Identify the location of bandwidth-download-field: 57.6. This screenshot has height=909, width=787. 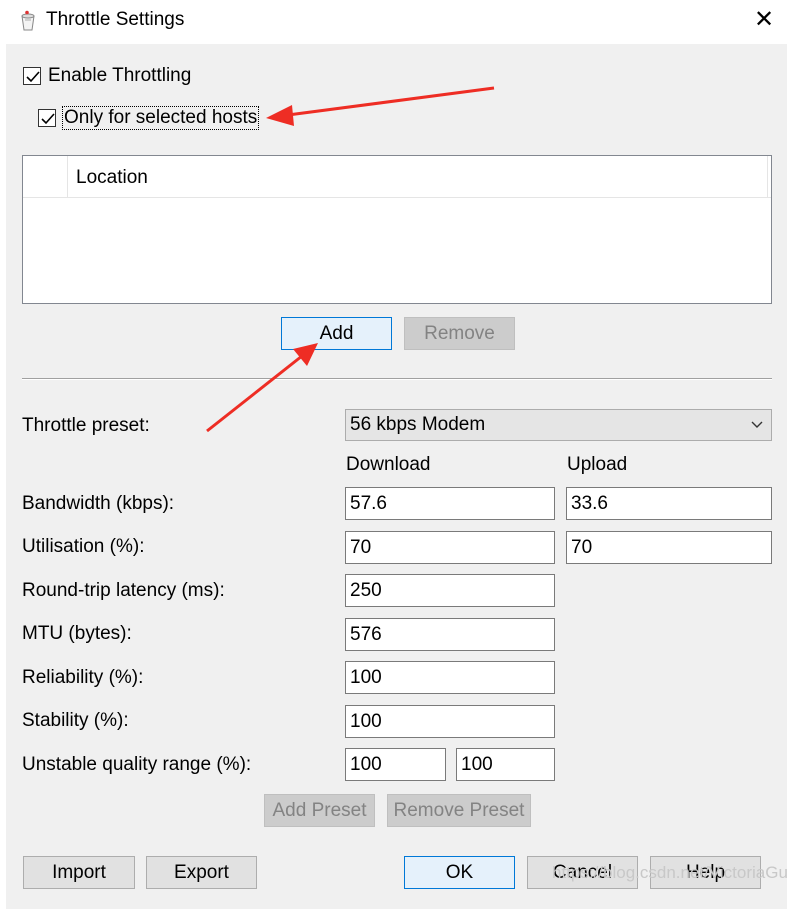
(450, 503).